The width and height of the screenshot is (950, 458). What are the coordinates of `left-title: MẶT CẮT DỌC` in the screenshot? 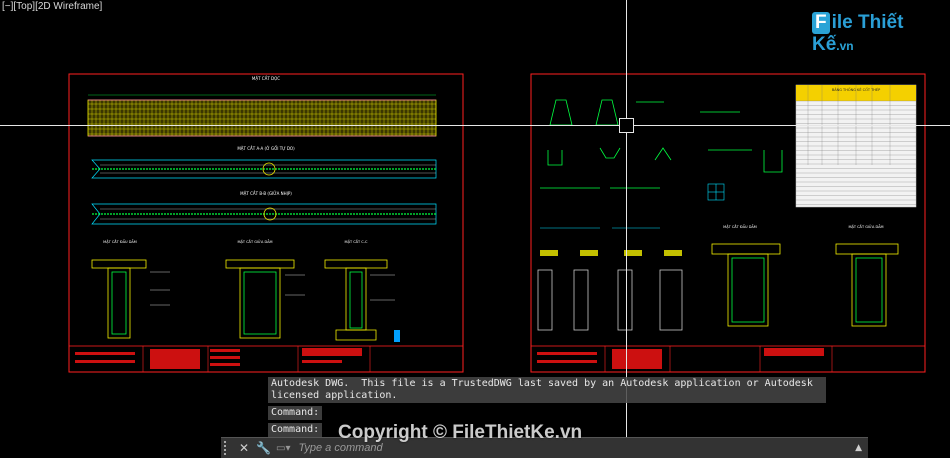 It's located at (266, 78).